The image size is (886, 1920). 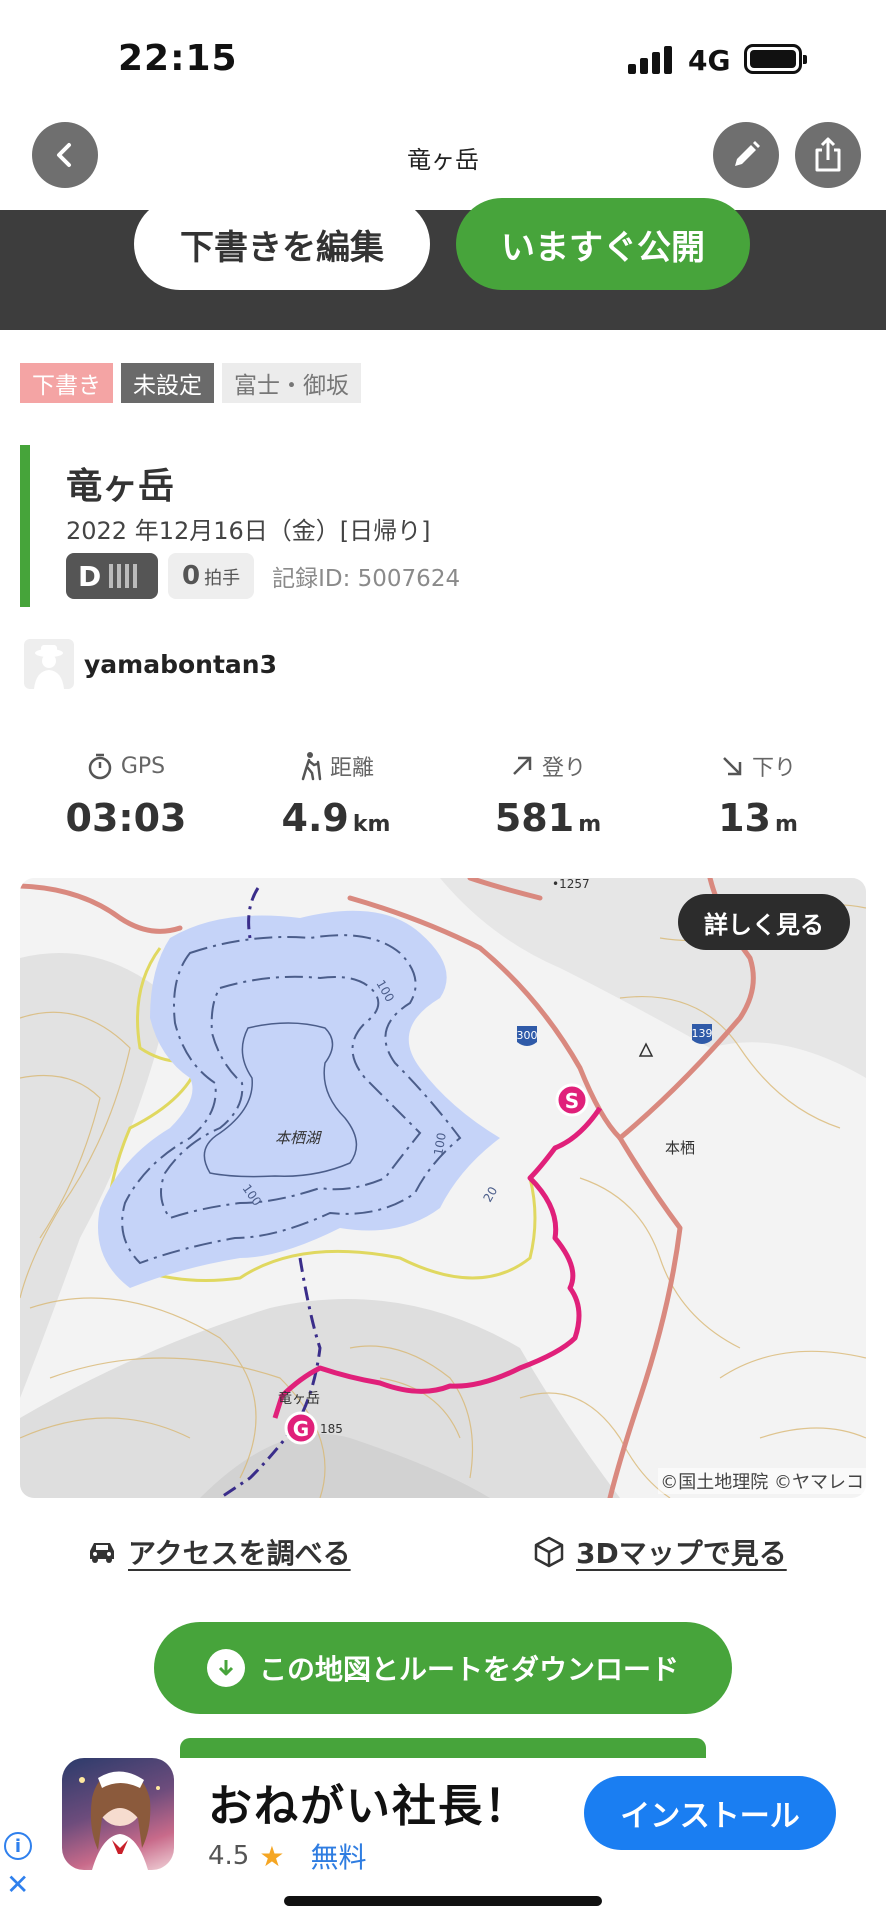 I want to click on arrow-down-right-icon, so click(x=732, y=766).